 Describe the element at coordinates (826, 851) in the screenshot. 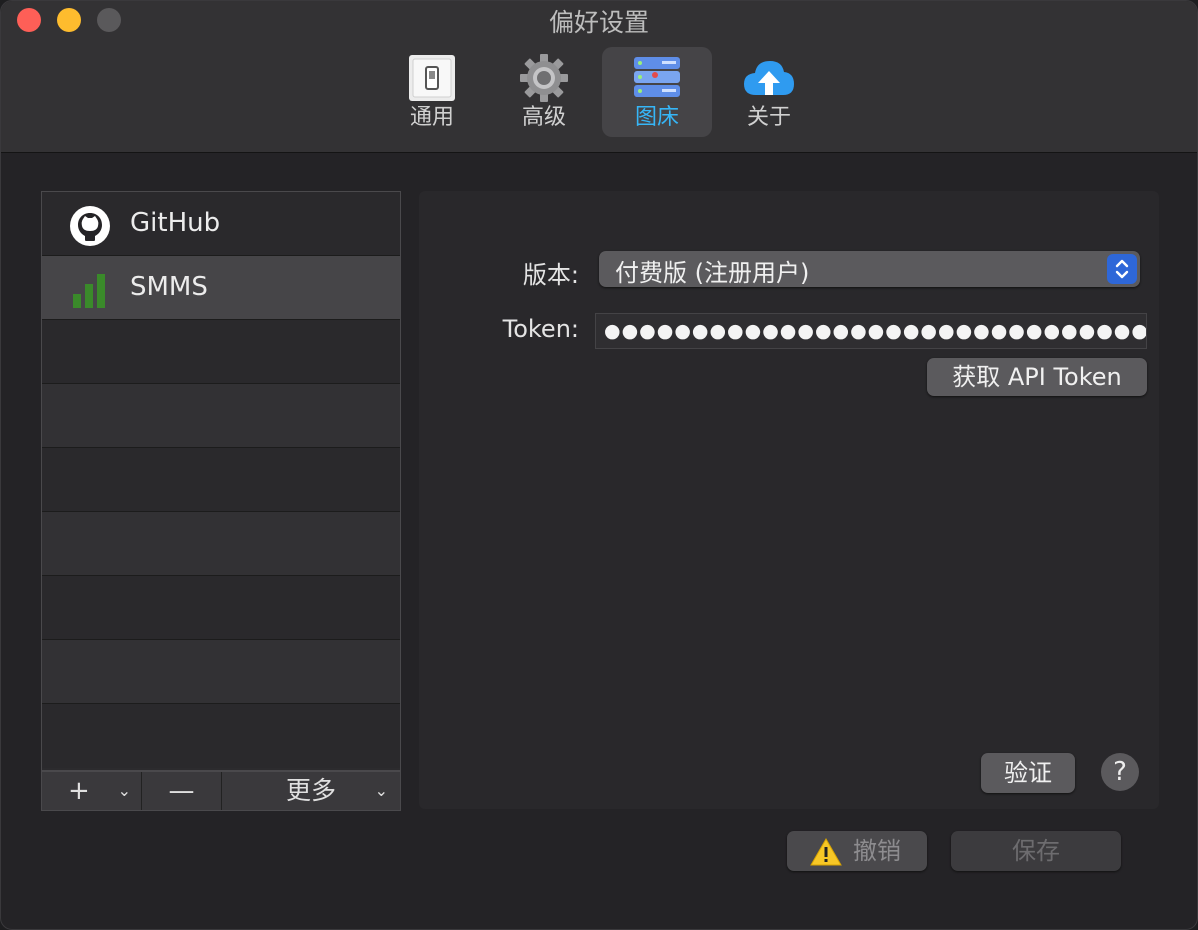

I see `warning-icon` at that location.